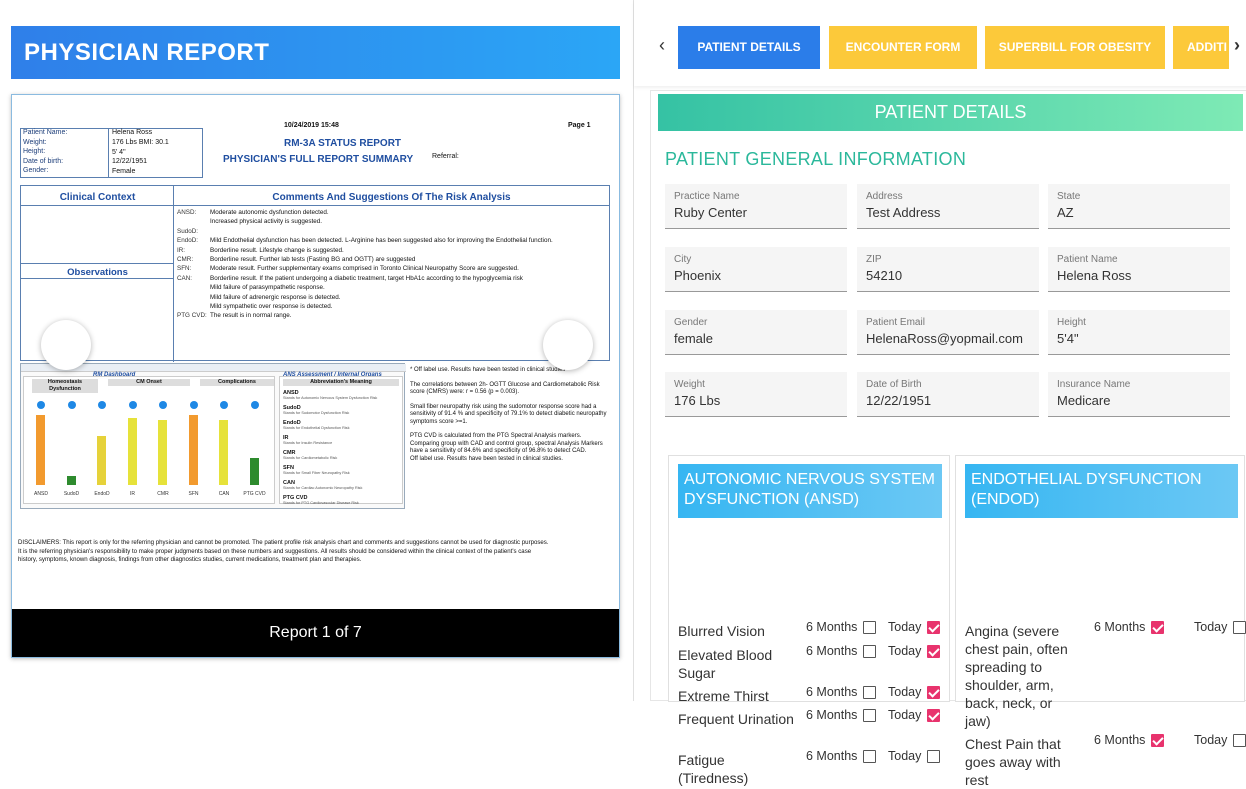 The height and width of the screenshot is (789, 1246). What do you see at coordinates (392, 315) in the screenshot?
I see `comment-line: PTG CVD: The result is in normal range.` at bounding box center [392, 315].